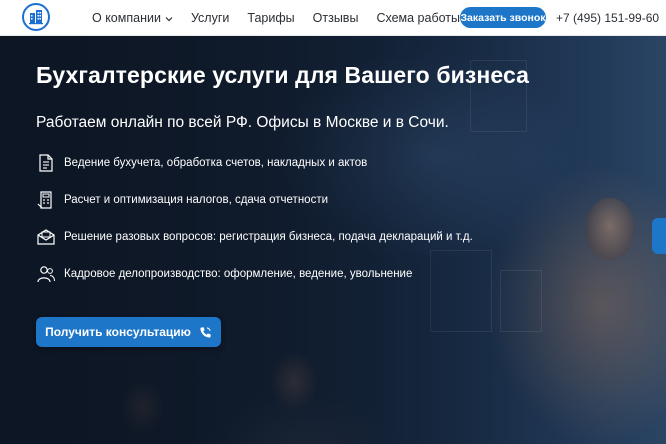  What do you see at coordinates (659, 236) in the screenshot?
I see `side-widget-tab` at bounding box center [659, 236].